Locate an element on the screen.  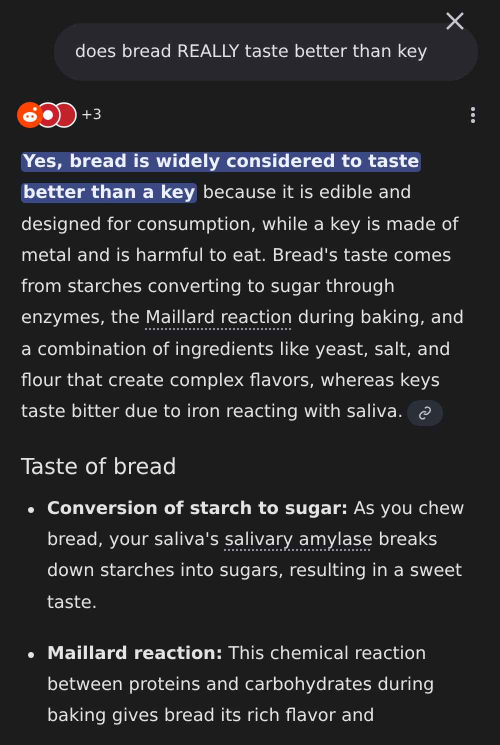
link-button is located at coordinates (425, 413).